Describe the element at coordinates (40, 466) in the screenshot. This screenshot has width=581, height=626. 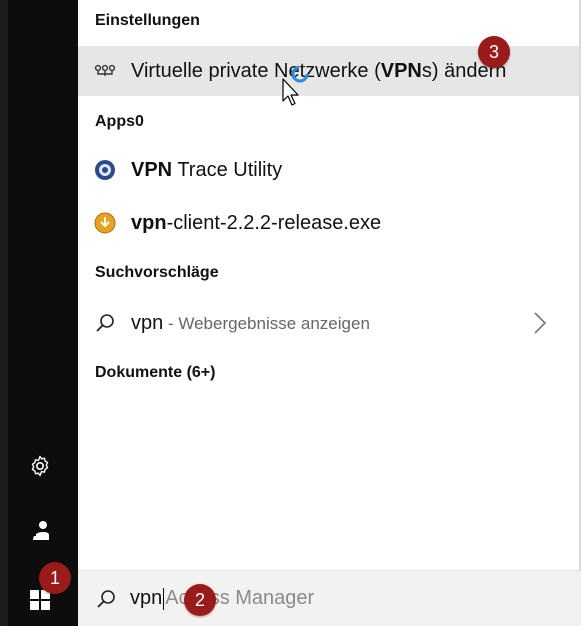
I see `gear-icon` at that location.